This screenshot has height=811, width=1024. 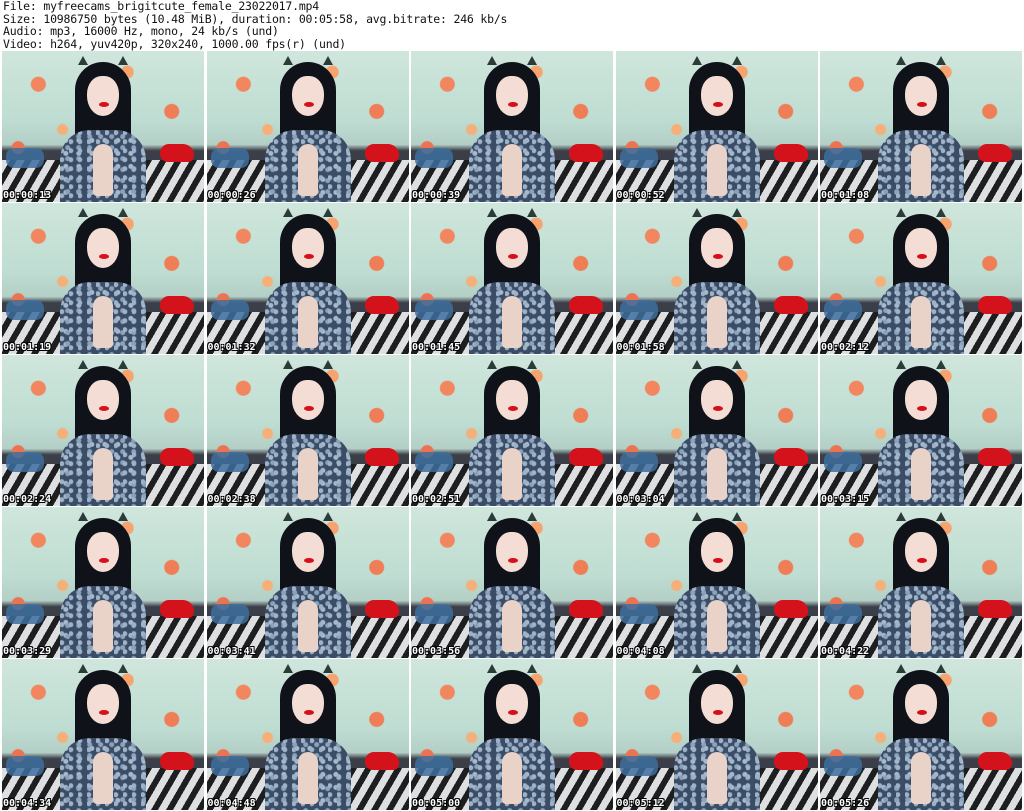 What do you see at coordinates (716, 430) in the screenshot?
I see `video-thumbnail: 00:03:04` at bounding box center [716, 430].